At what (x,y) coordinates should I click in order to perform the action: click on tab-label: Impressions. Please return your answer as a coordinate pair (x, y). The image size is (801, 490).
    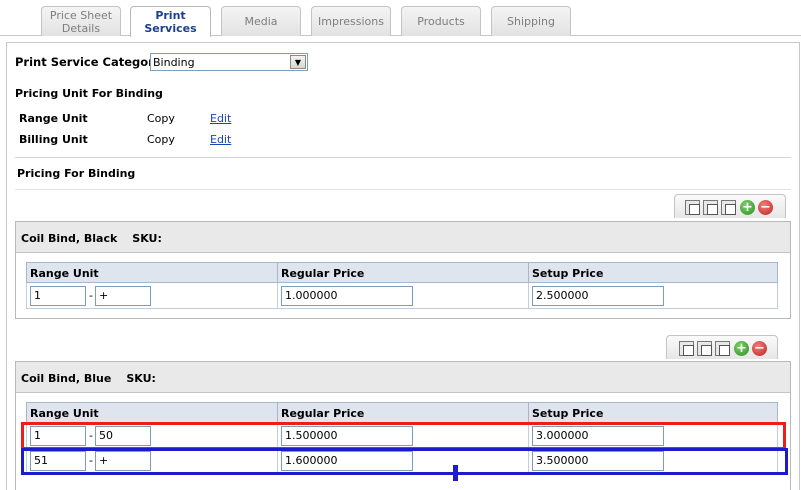
    Looking at the image, I should click on (351, 21).